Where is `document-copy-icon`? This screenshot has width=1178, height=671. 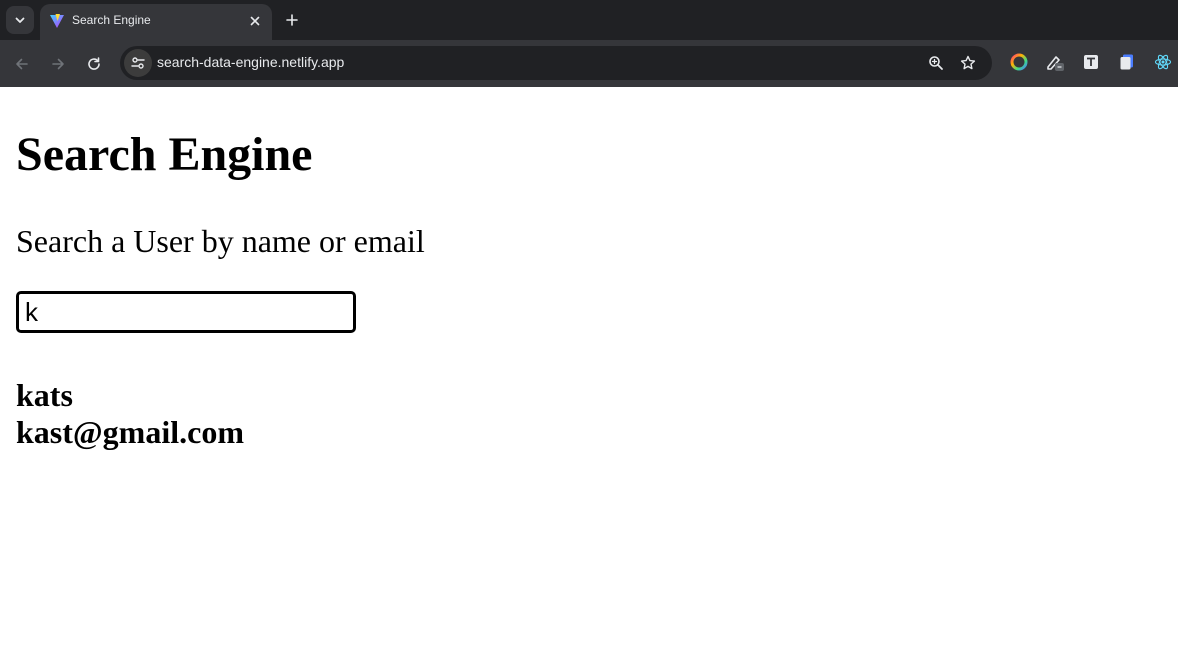 document-copy-icon is located at coordinates (1126, 62).